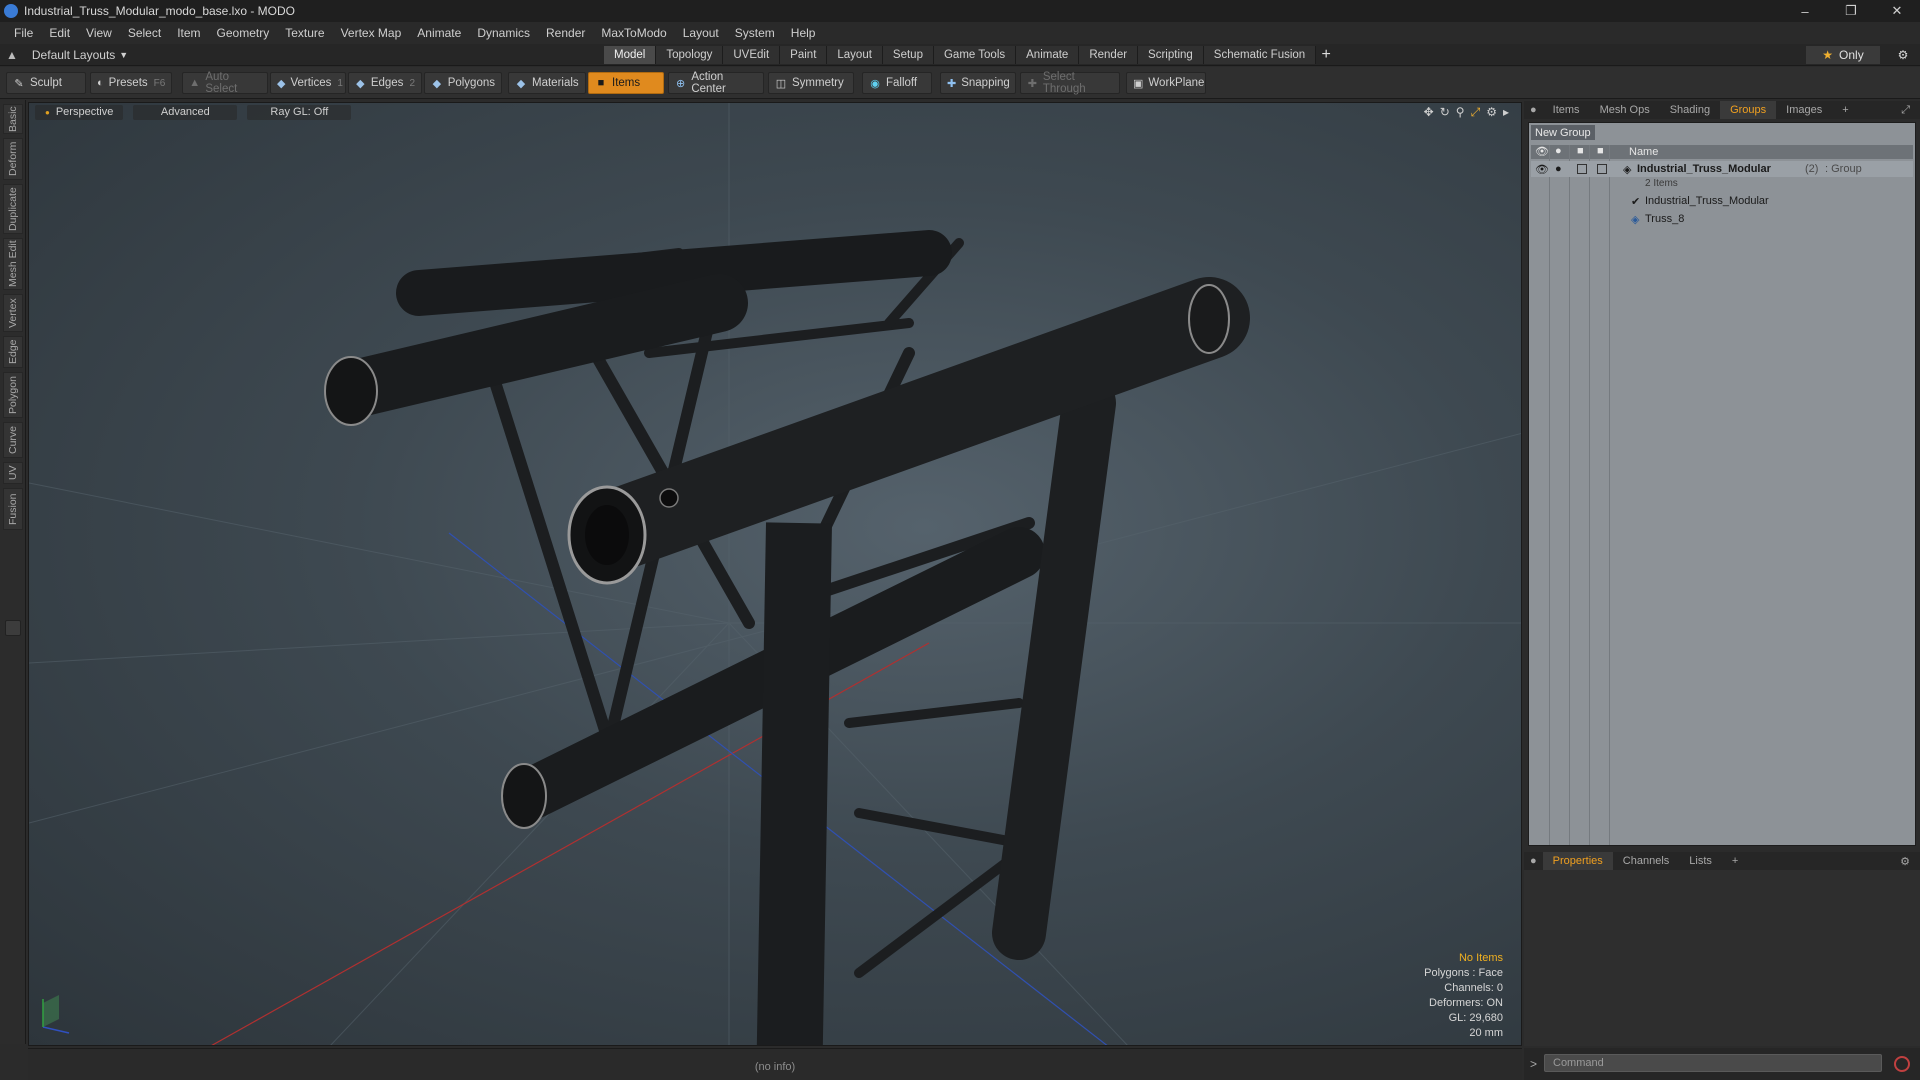 This screenshot has height=1080, width=1920. I want to click on tab-deform: Deform, so click(13, 159).